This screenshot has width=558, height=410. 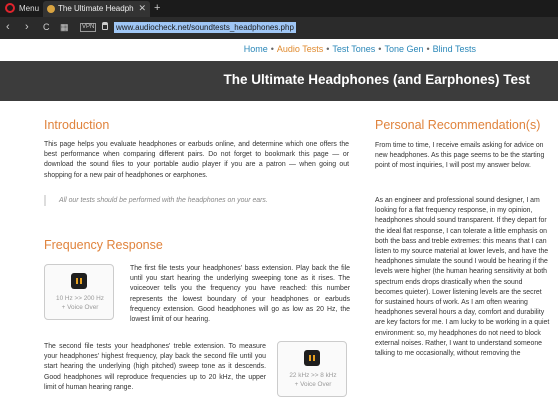 I want to click on close-tab-icon: ✕, so click(x=142, y=8).